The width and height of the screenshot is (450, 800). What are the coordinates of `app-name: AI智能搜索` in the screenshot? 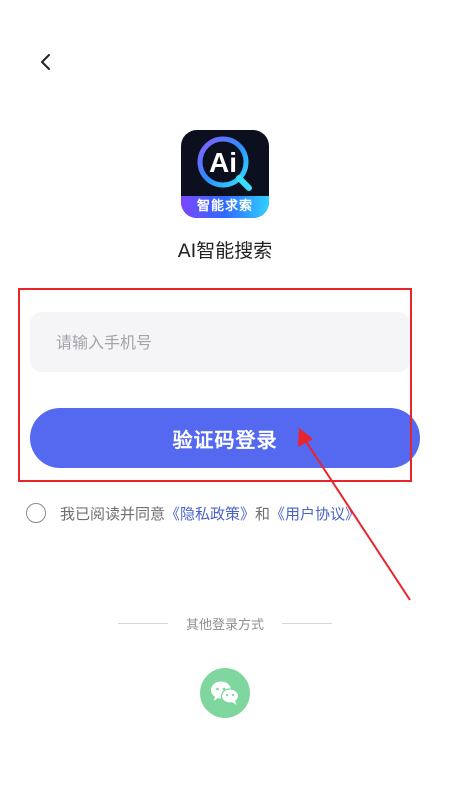 It's located at (225, 251).